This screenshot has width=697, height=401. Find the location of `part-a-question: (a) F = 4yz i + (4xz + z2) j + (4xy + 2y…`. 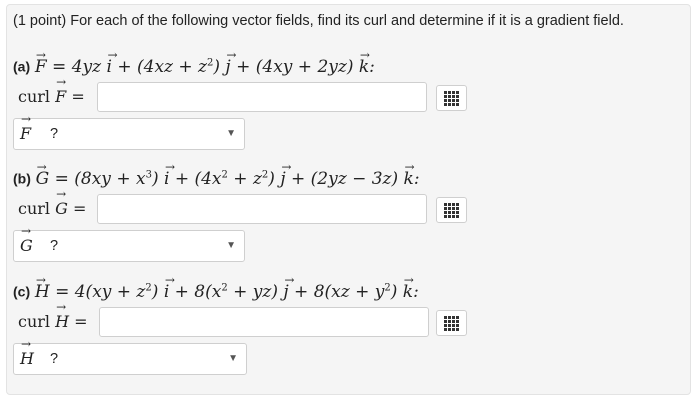

part-a-question: (a) F = 4yz i + (4xz + z2) j + (4xy + 2y… is located at coordinates (194, 61).